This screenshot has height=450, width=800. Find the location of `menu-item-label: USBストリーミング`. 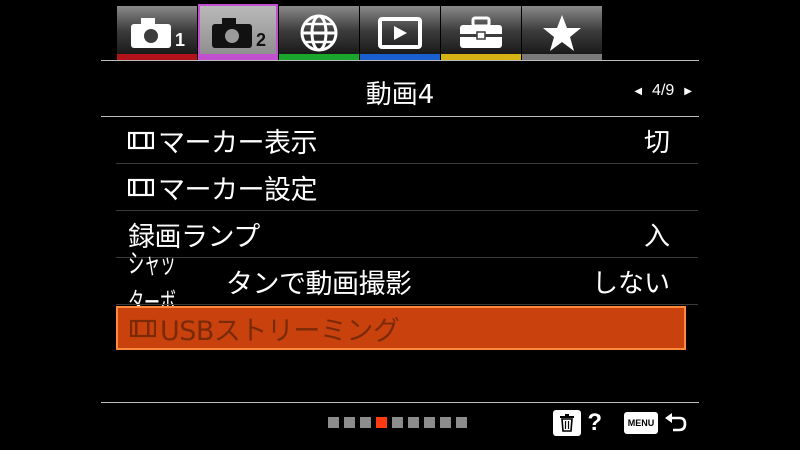

menu-item-label: USBストリーミング is located at coordinates (280, 331).